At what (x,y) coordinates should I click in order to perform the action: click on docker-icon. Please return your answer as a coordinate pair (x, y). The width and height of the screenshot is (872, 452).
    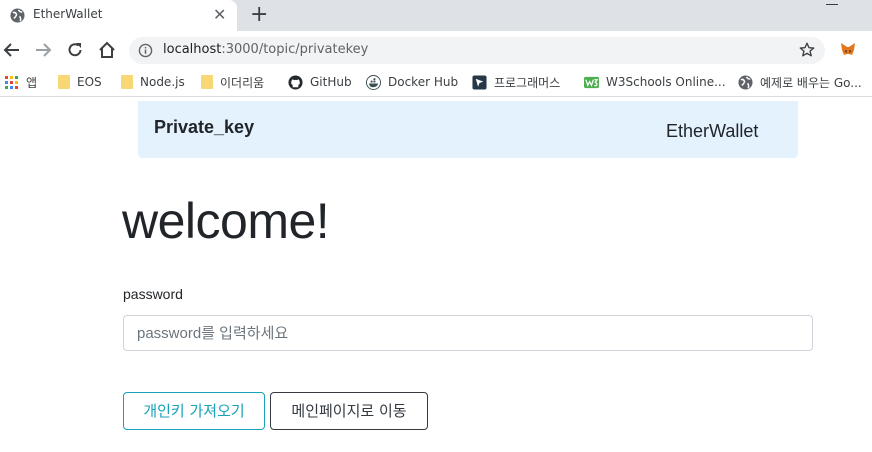
    Looking at the image, I should click on (373, 82).